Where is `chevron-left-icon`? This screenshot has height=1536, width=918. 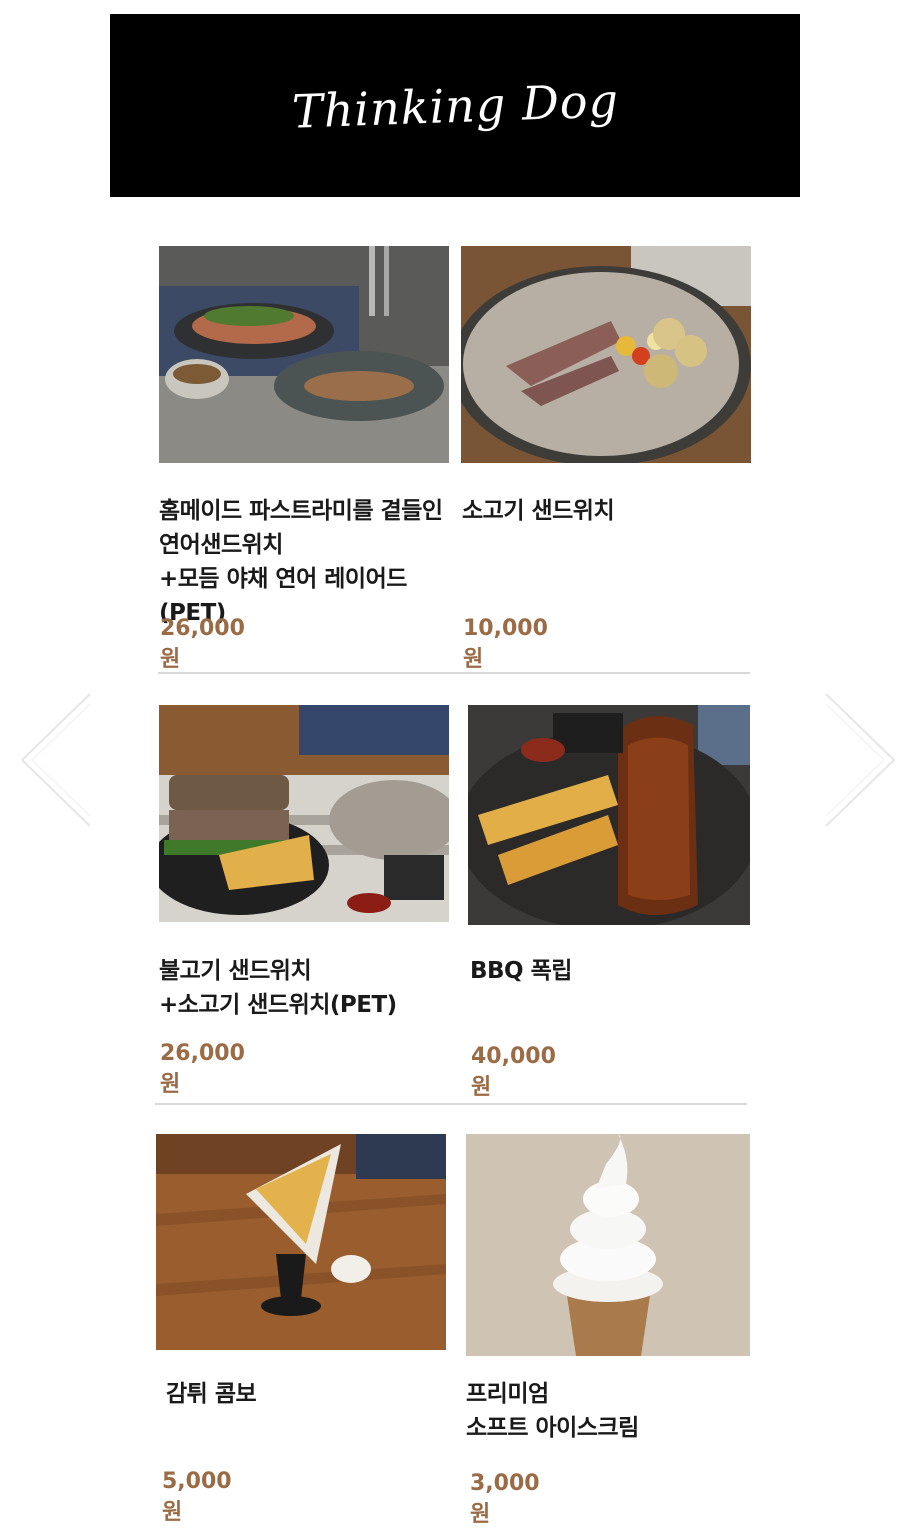
chevron-left-icon is located at coordinates (55, 760).